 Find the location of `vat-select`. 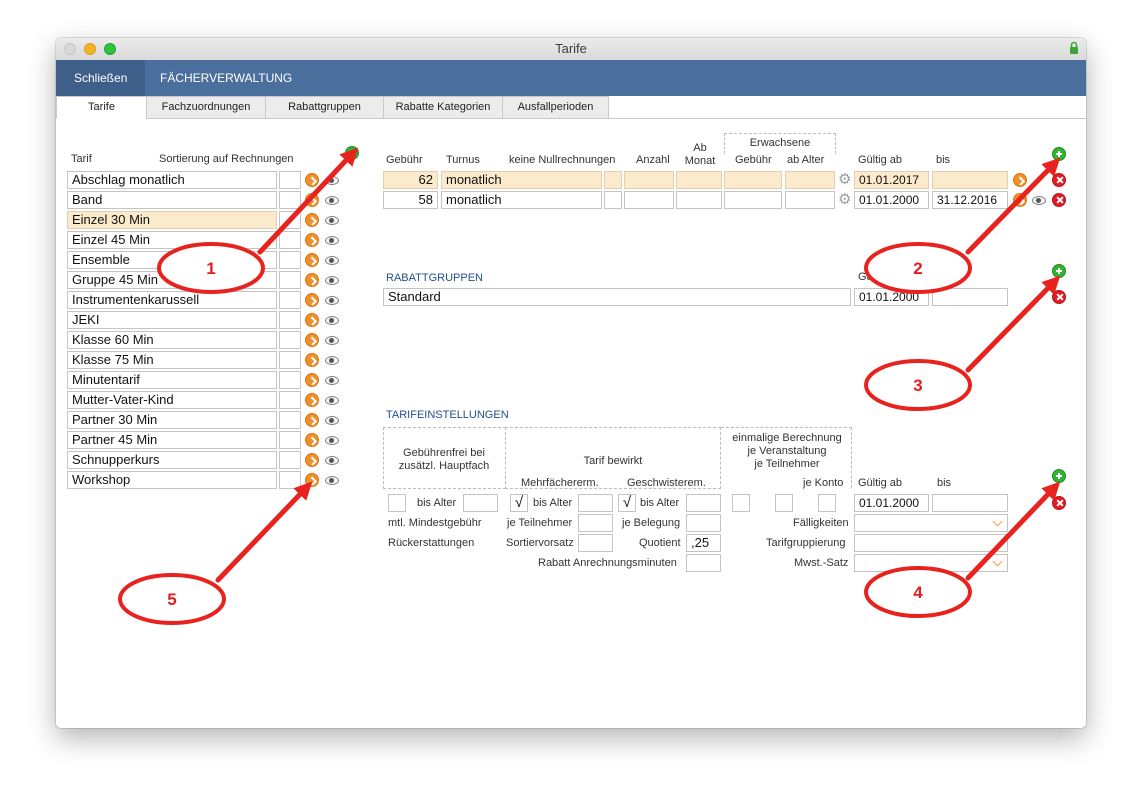

vat-select is located at coordinates (931, 563).